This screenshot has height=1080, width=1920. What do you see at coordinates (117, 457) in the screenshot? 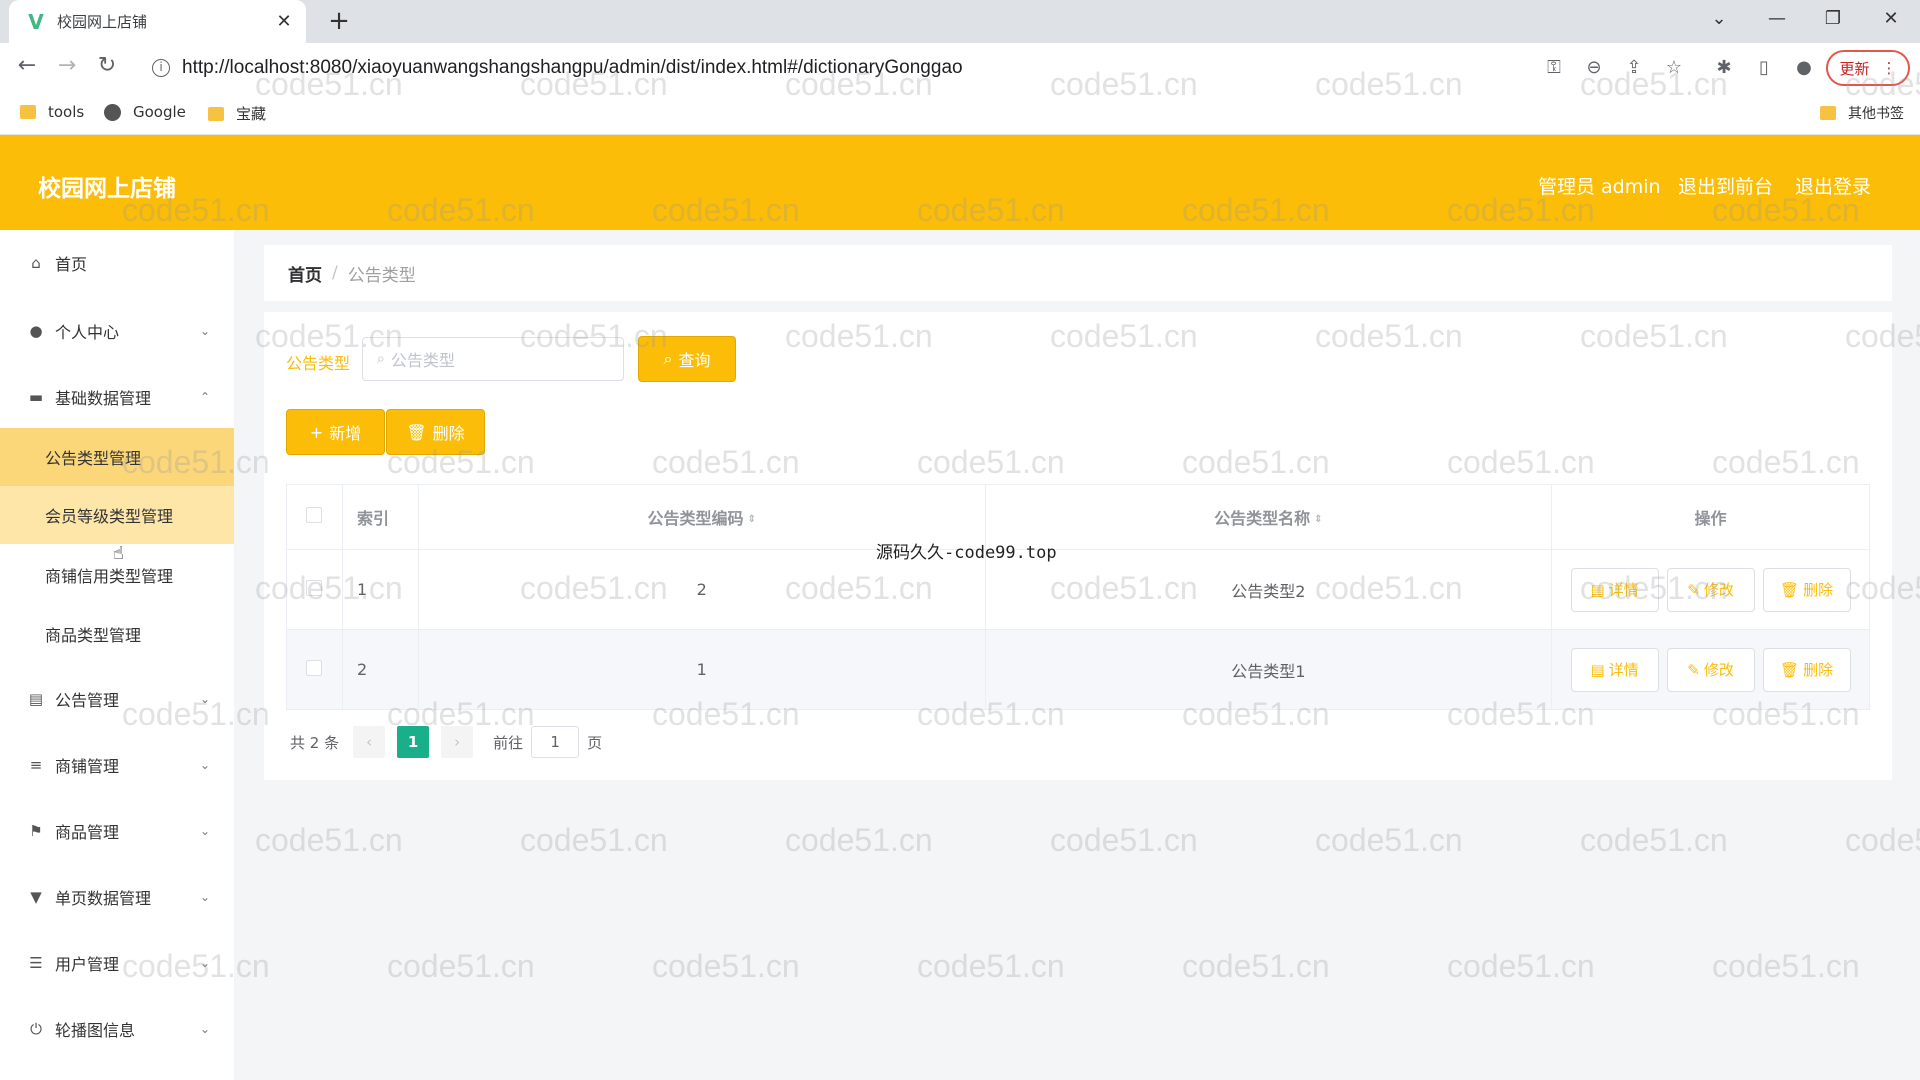
I see `sidebar-subitem-notice-type: 公告类型管理` at bounding box center [117, 457].